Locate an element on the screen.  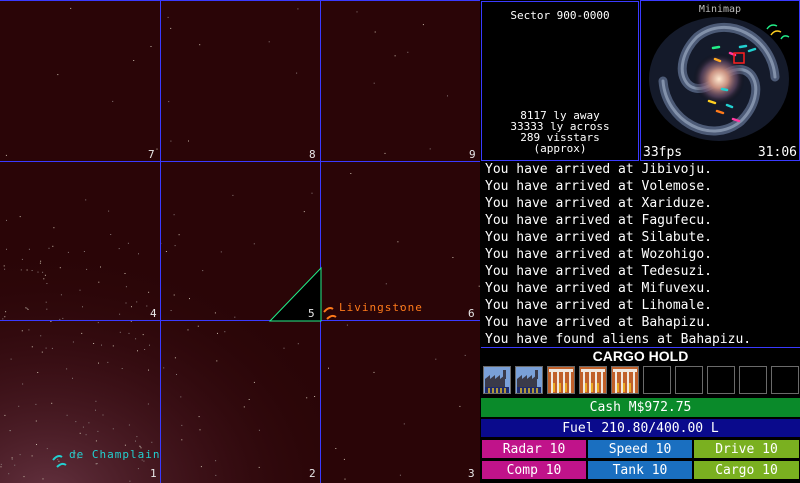
log-line: You have found aliens at Bahapizu. is located at coordinates (618, 339).